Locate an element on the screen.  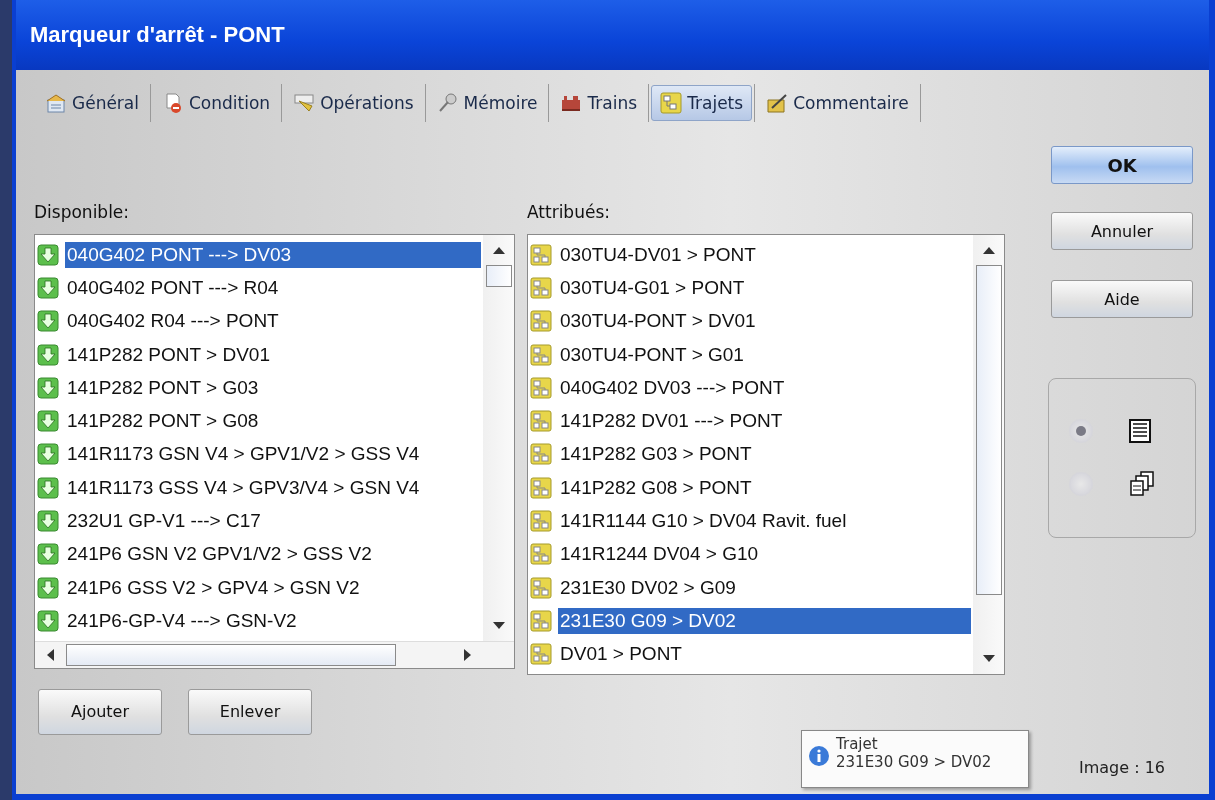
tooltip-title: Trajet is located at coordinates (857, 744).